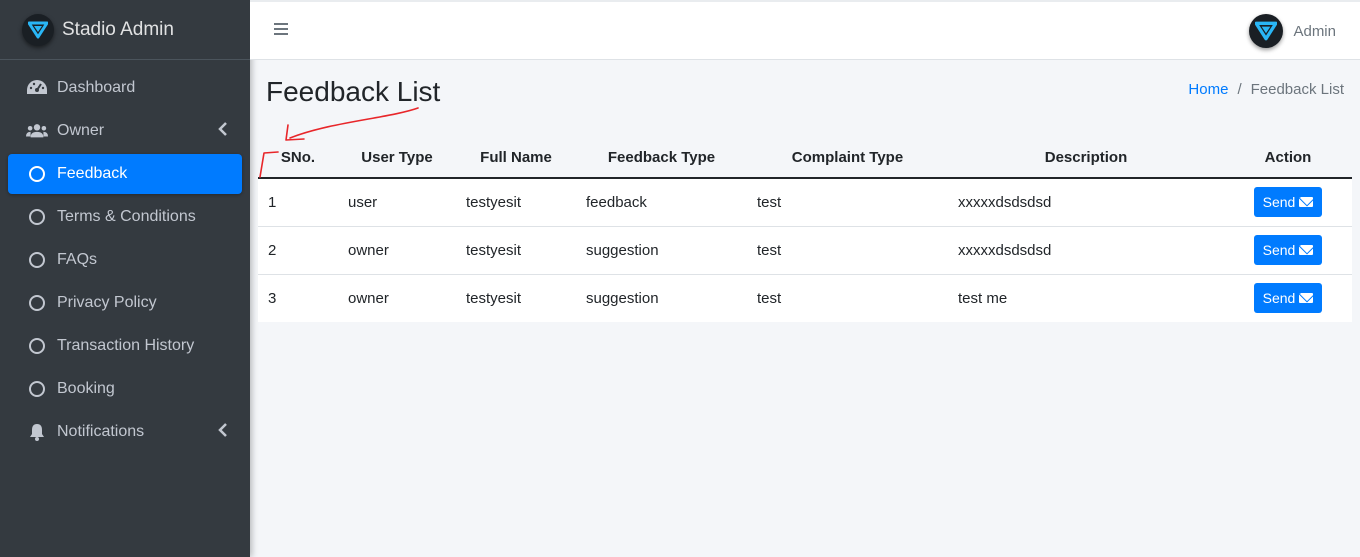 This screenshot has height=557, width=1360. I want to click on column-header-description: Description, so click(1086, 158).